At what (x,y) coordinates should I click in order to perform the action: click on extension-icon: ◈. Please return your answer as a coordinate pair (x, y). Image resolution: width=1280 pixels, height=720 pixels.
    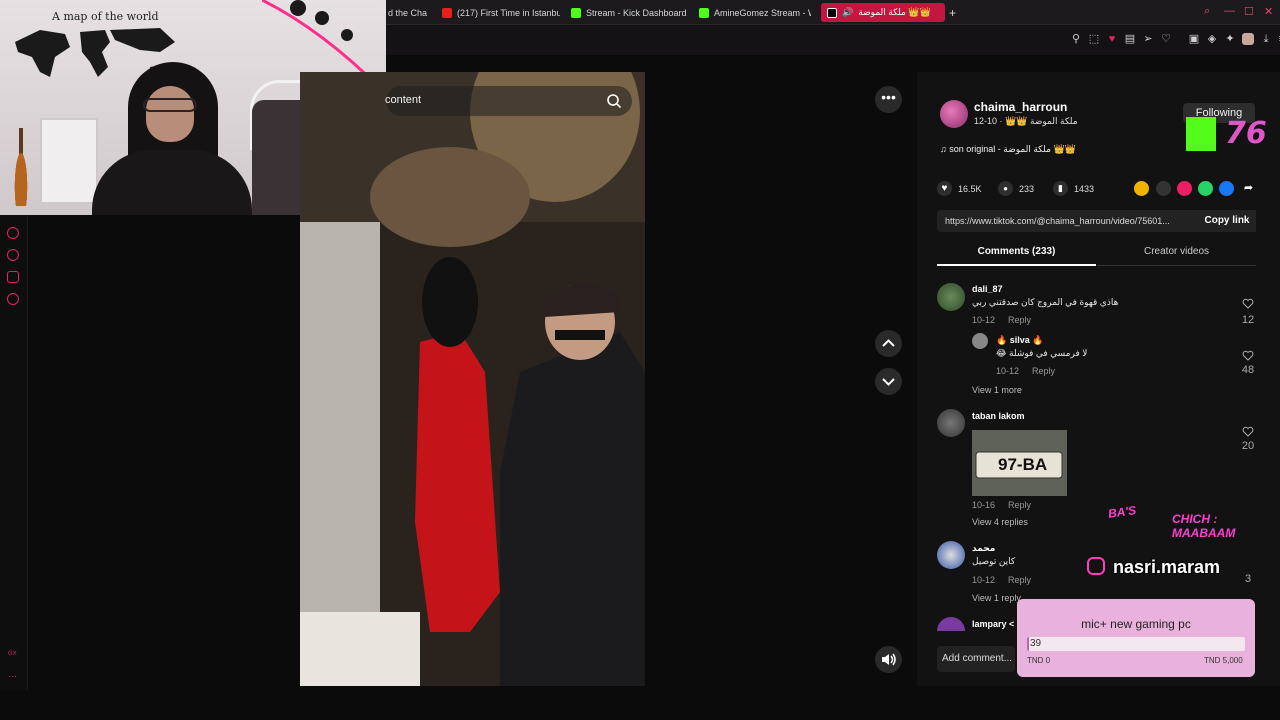
    Looking at the image, I should click on (1212, 39).